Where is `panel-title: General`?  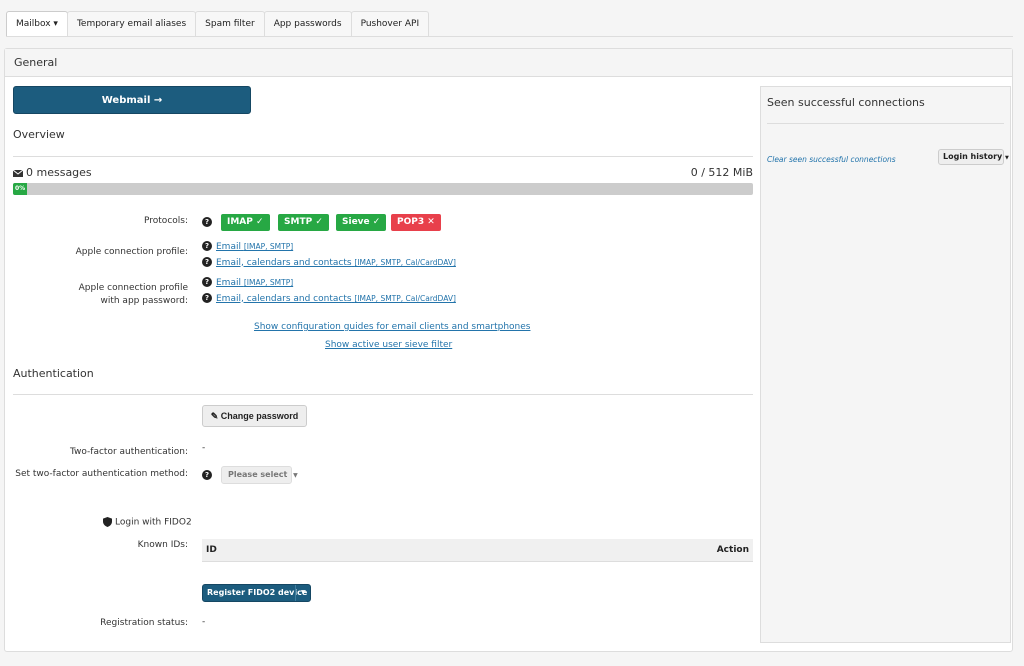 panel-title: General is located at coordinates (508, 63).